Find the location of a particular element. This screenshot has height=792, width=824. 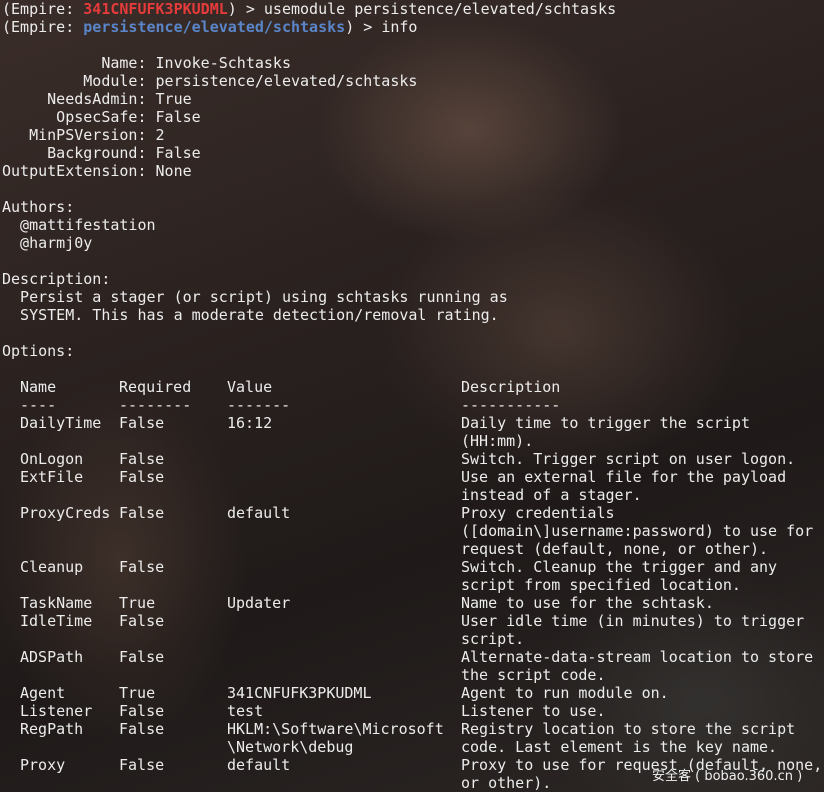

option-description: or other). is located at coordinates (506, 783).